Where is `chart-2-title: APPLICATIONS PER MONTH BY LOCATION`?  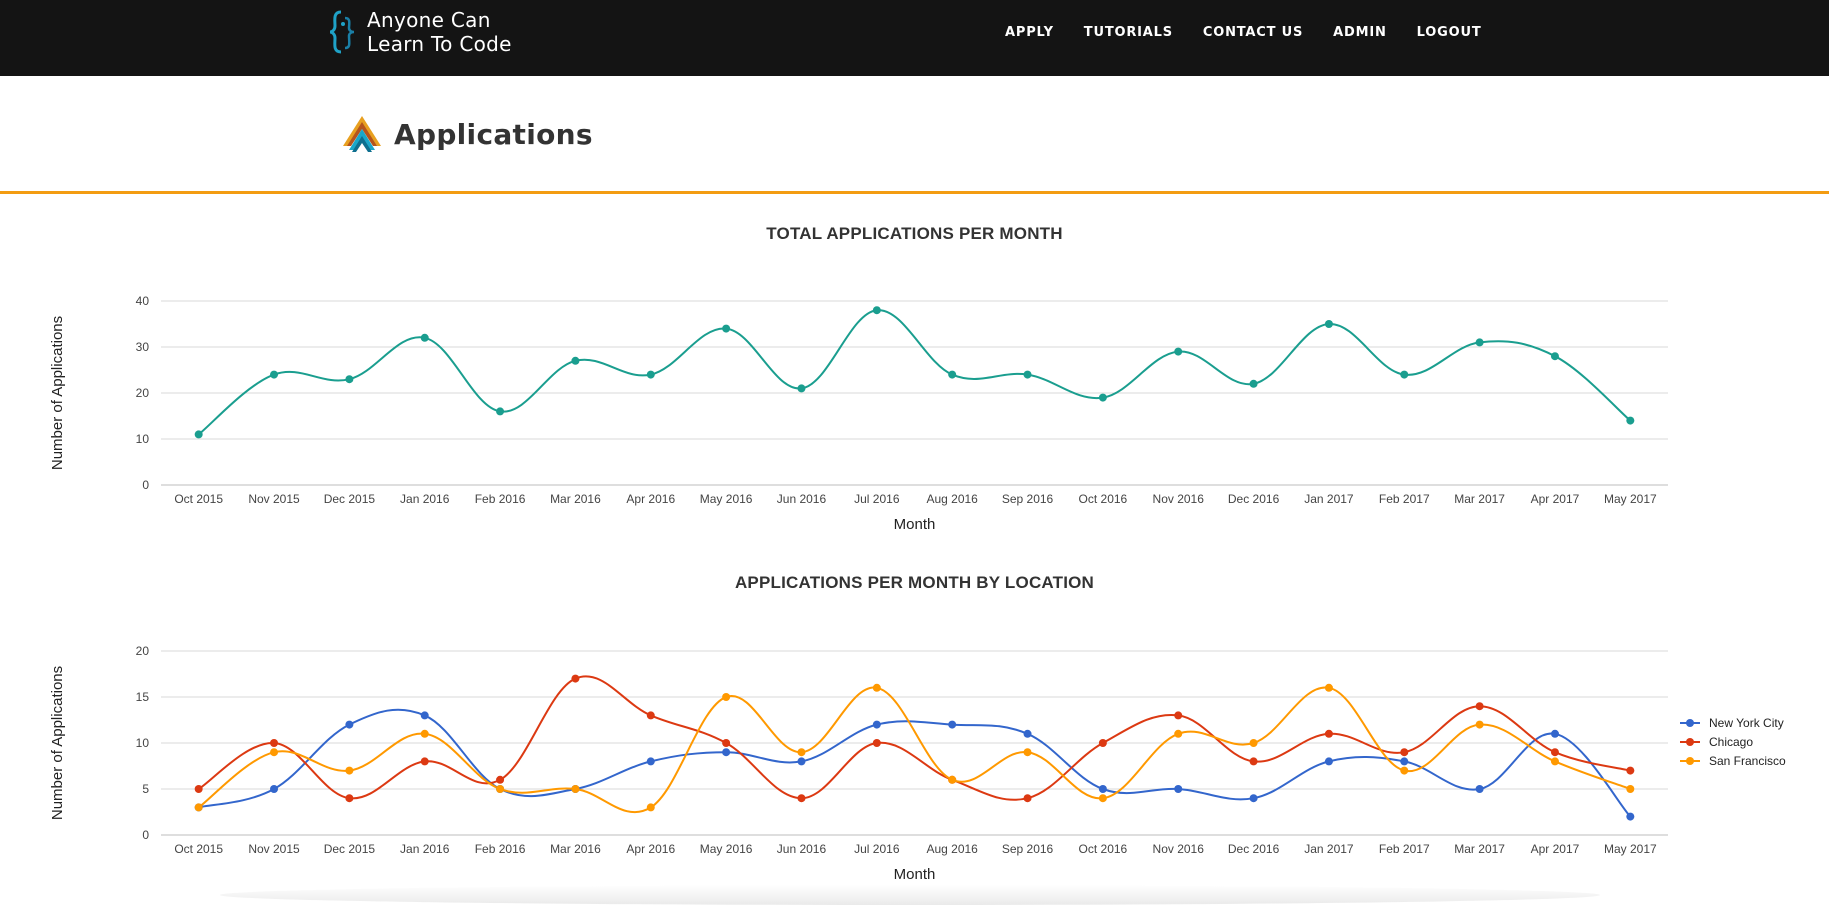
chart-2-title: APPLICATIONS PER MONTH BY LOCATION is located at coordinates (914, 582).